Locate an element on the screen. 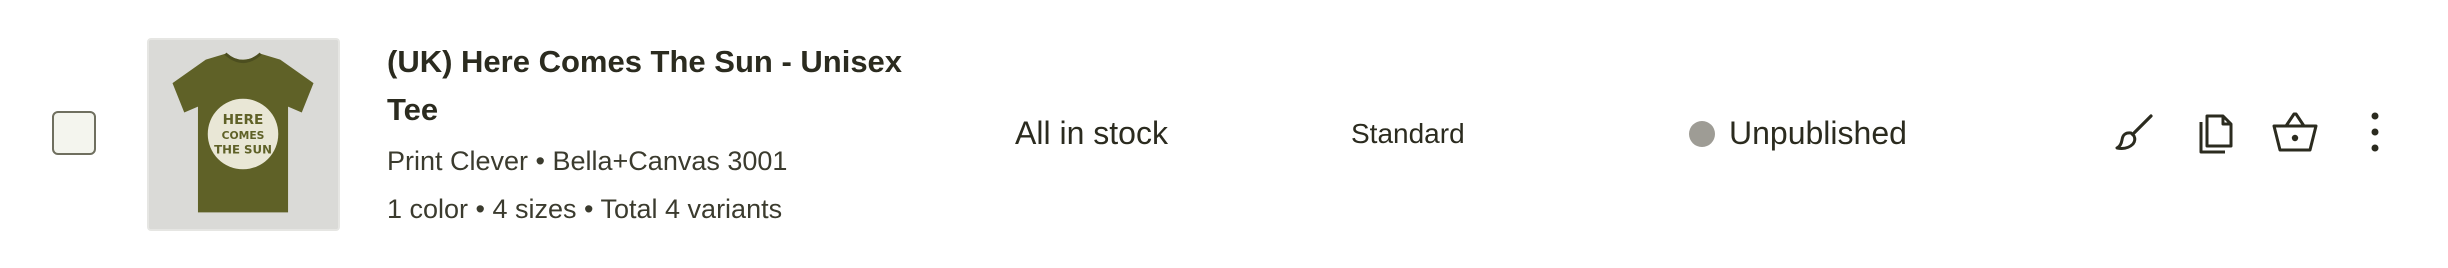 The height and width of the screenshot is (268, 2448). svg-text: HERE is located at coordinates (243, 120).